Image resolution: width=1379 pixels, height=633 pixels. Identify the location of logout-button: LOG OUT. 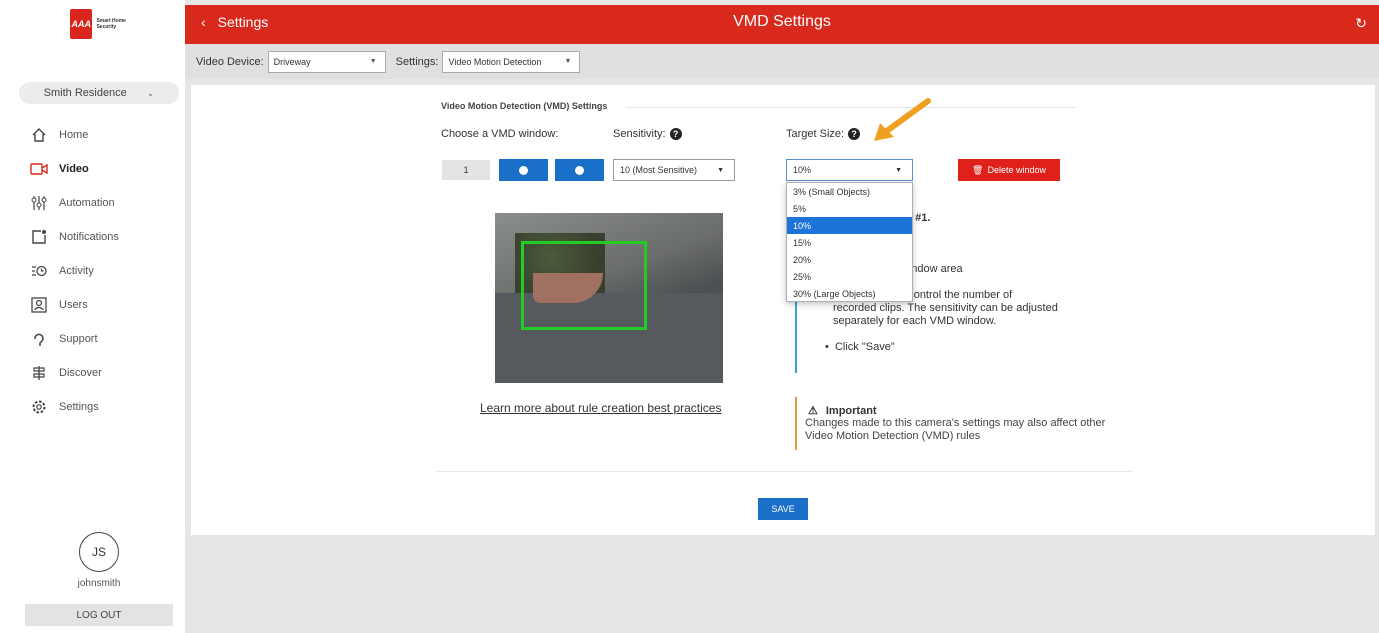
(99, 615).